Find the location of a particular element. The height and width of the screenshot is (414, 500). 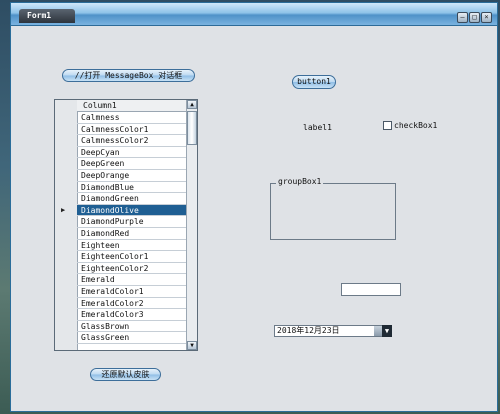

list-item: DiamondPurple is located at coordinates (132, 222).